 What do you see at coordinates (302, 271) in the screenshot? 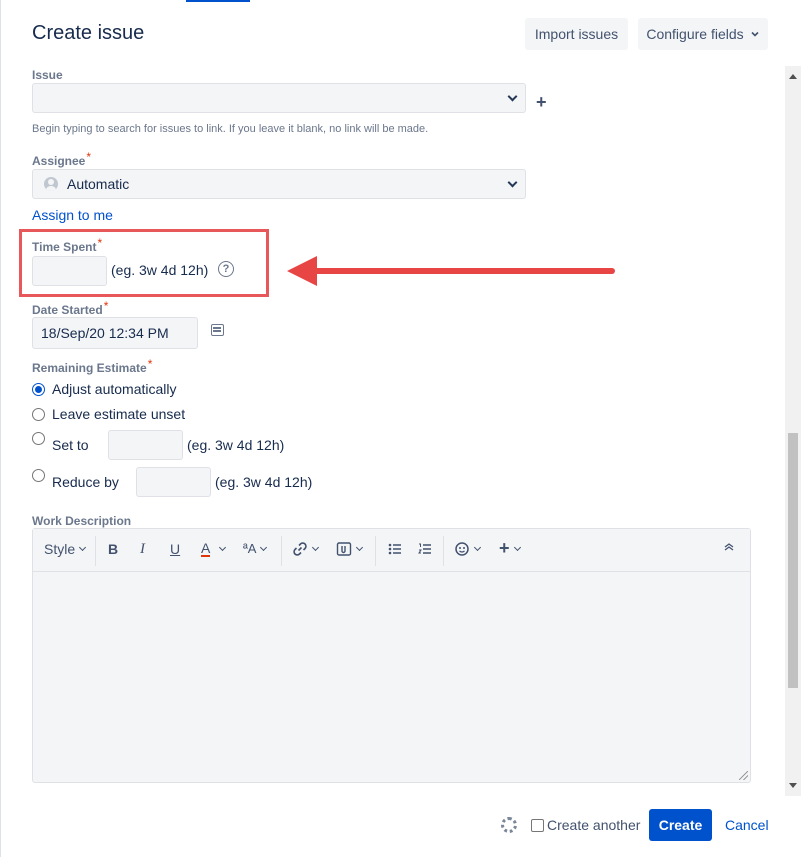
I see `annotation-arrow-head-icon` at bounding box center [302, 271].